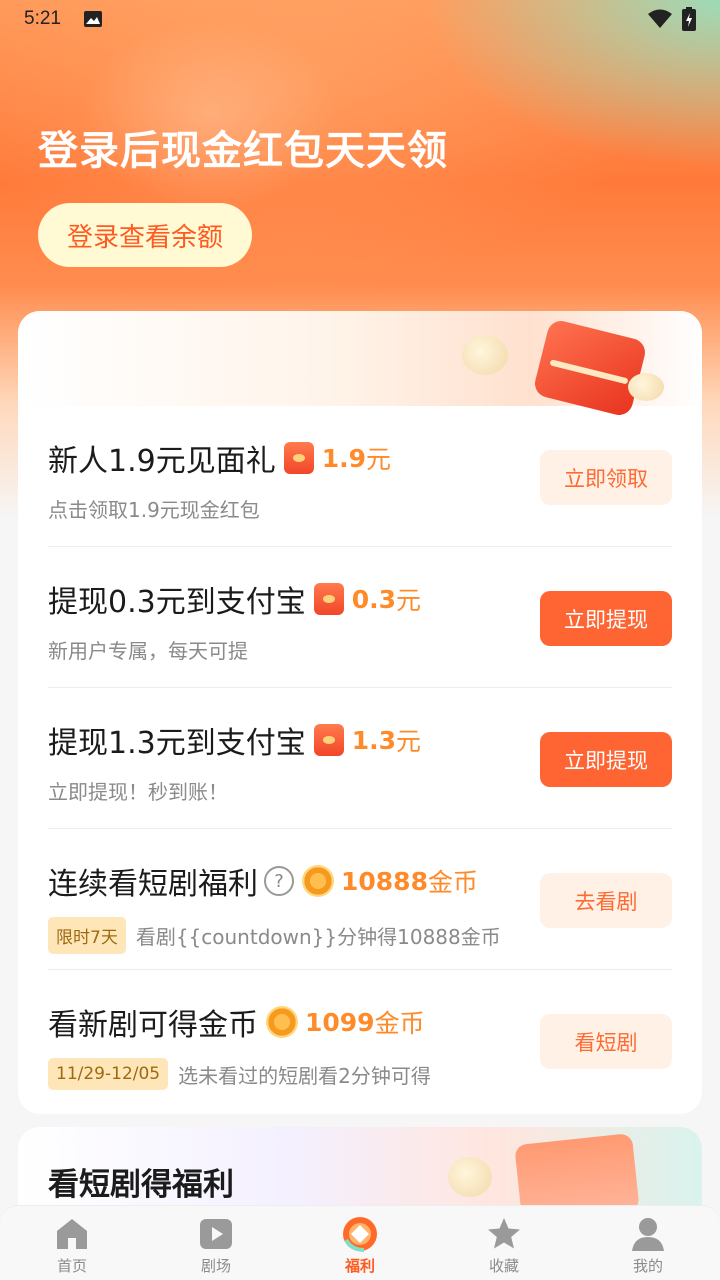  Describe the element at coordinates (72, 1234) in the screenshot. I see `home-icon` at that location.